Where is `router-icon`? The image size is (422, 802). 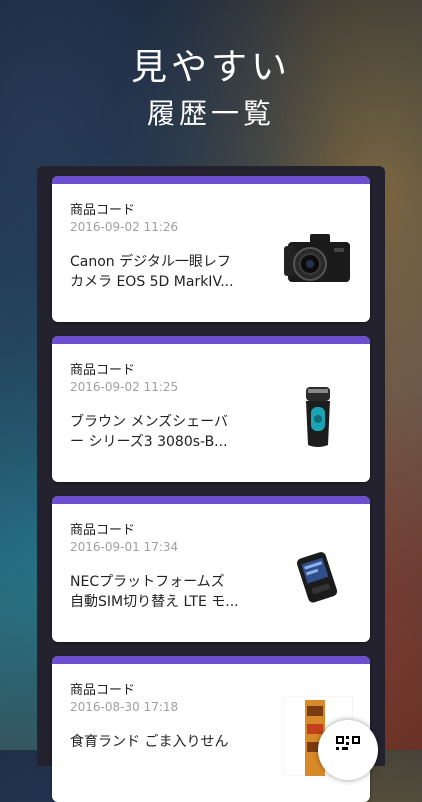 router-icon is located at coordinates (318, 577).